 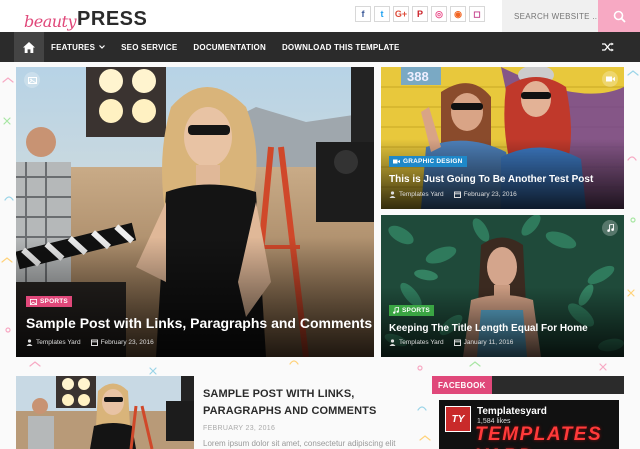 I want to click on category-label: GRAPHIC DESIGN, so click(x=433, y=161).